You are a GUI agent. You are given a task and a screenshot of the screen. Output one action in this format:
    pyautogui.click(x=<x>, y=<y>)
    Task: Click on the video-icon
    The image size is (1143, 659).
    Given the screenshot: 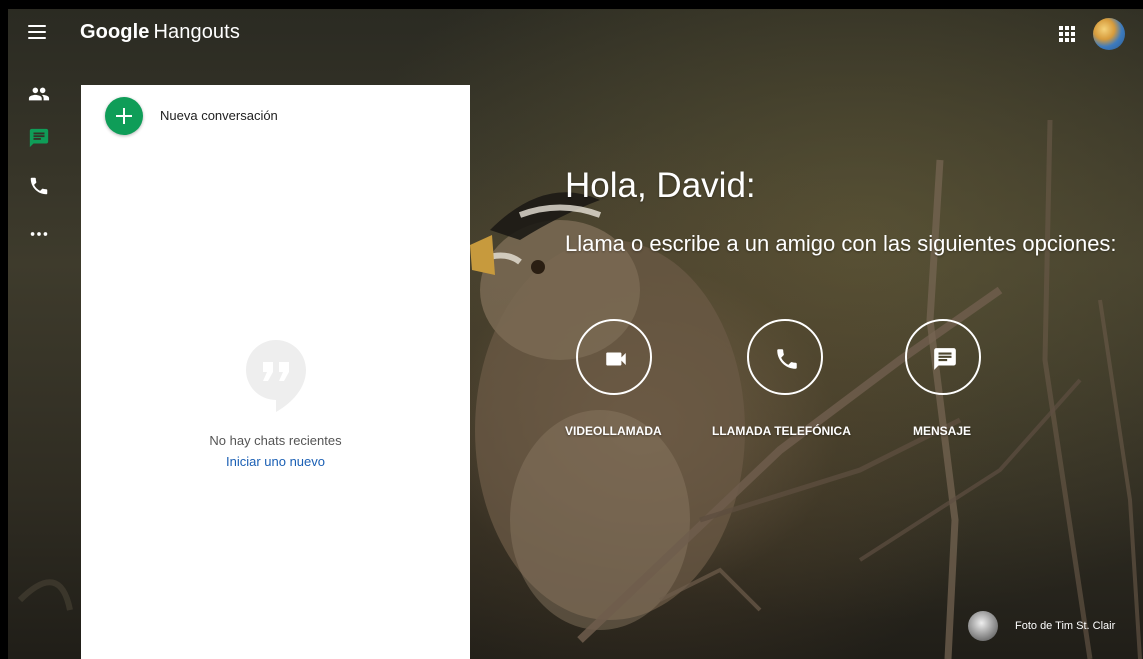 What is the action you would take?
    pyautogui.click(x=616, y=359)
    